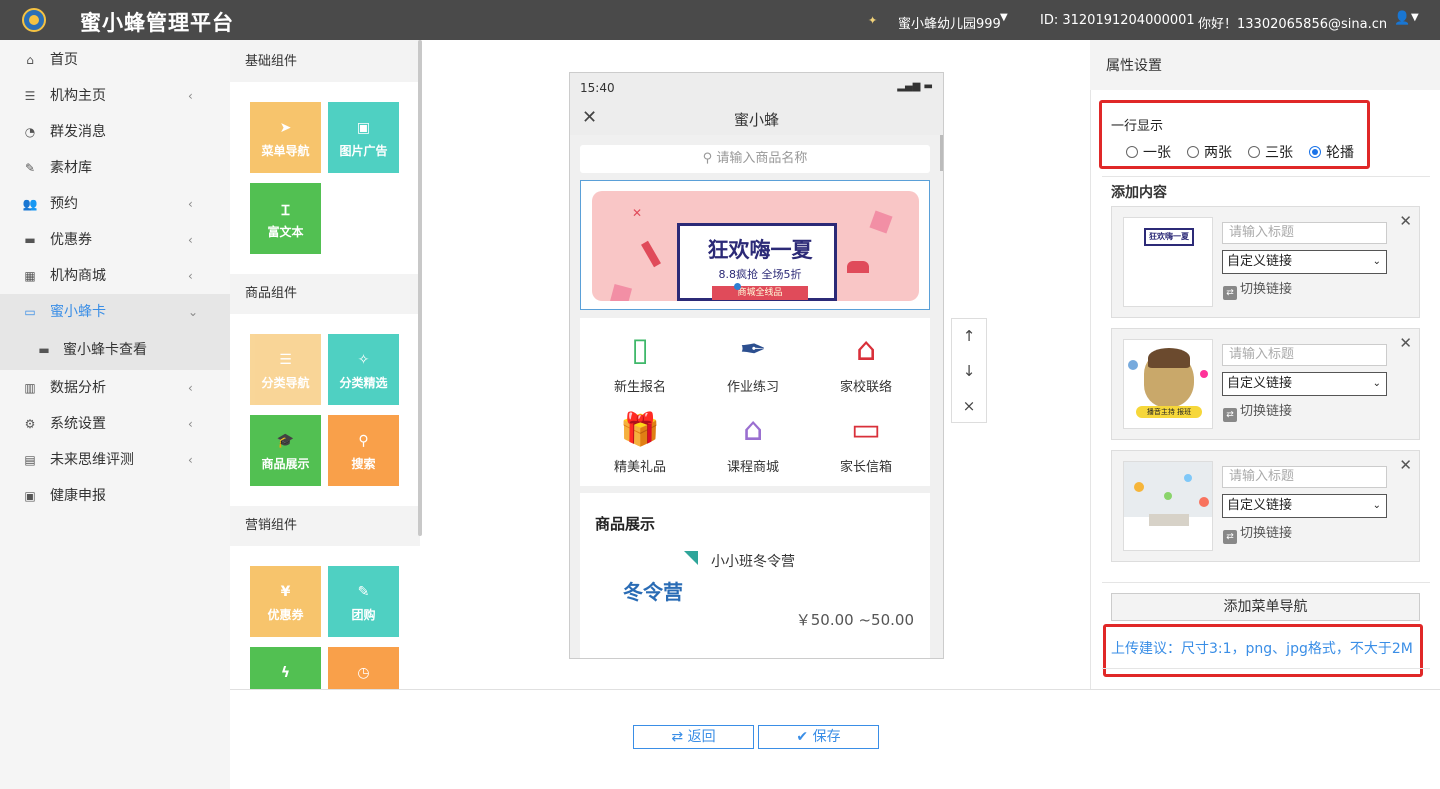 The image size is (1440, 789). Describe the element at coordinates (285, 360) in the screenshot. I see `list-icon: ☰` at that location.